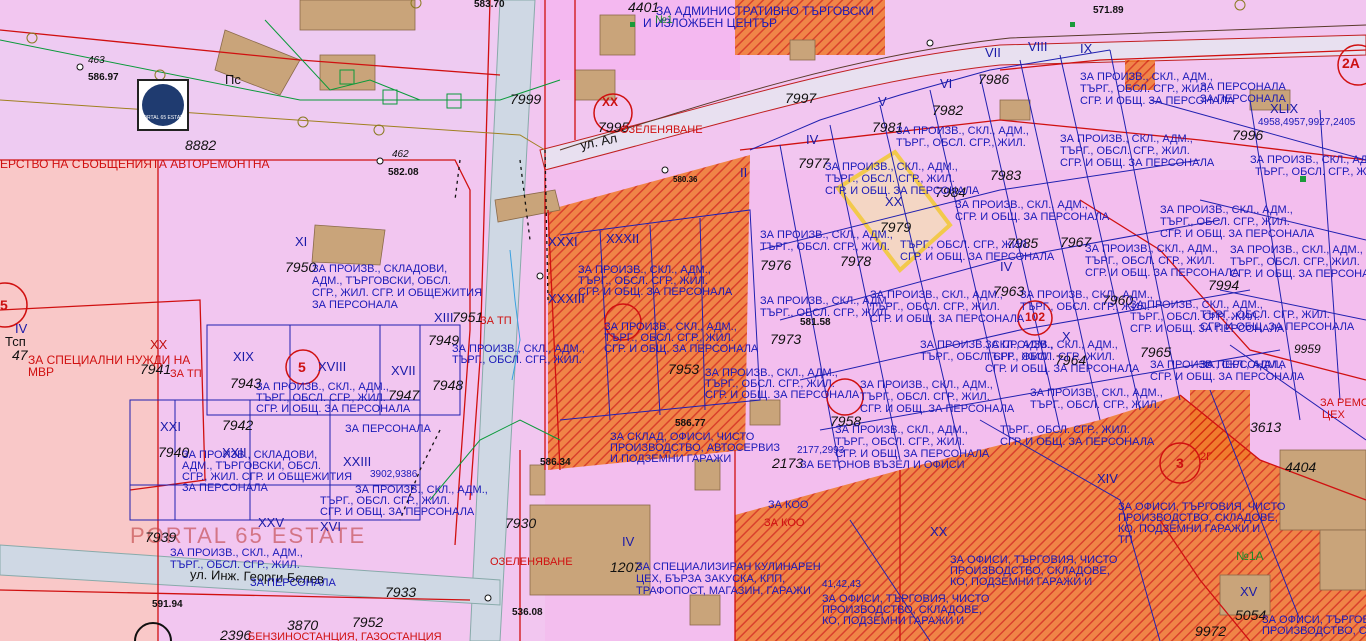  I want to click on zone-label: ЗА СПЕЦИАЛИЗИРАН КУЛИНАРЕН, so click(728, 567).